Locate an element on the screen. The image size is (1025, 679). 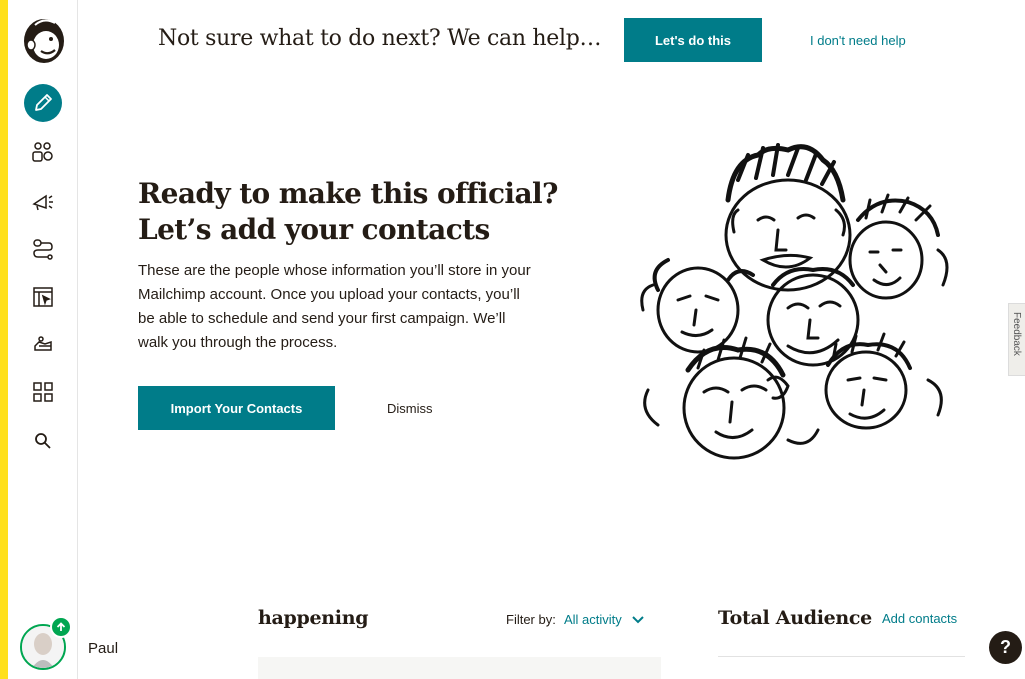
account-menu is located at coordinates (46, 643).